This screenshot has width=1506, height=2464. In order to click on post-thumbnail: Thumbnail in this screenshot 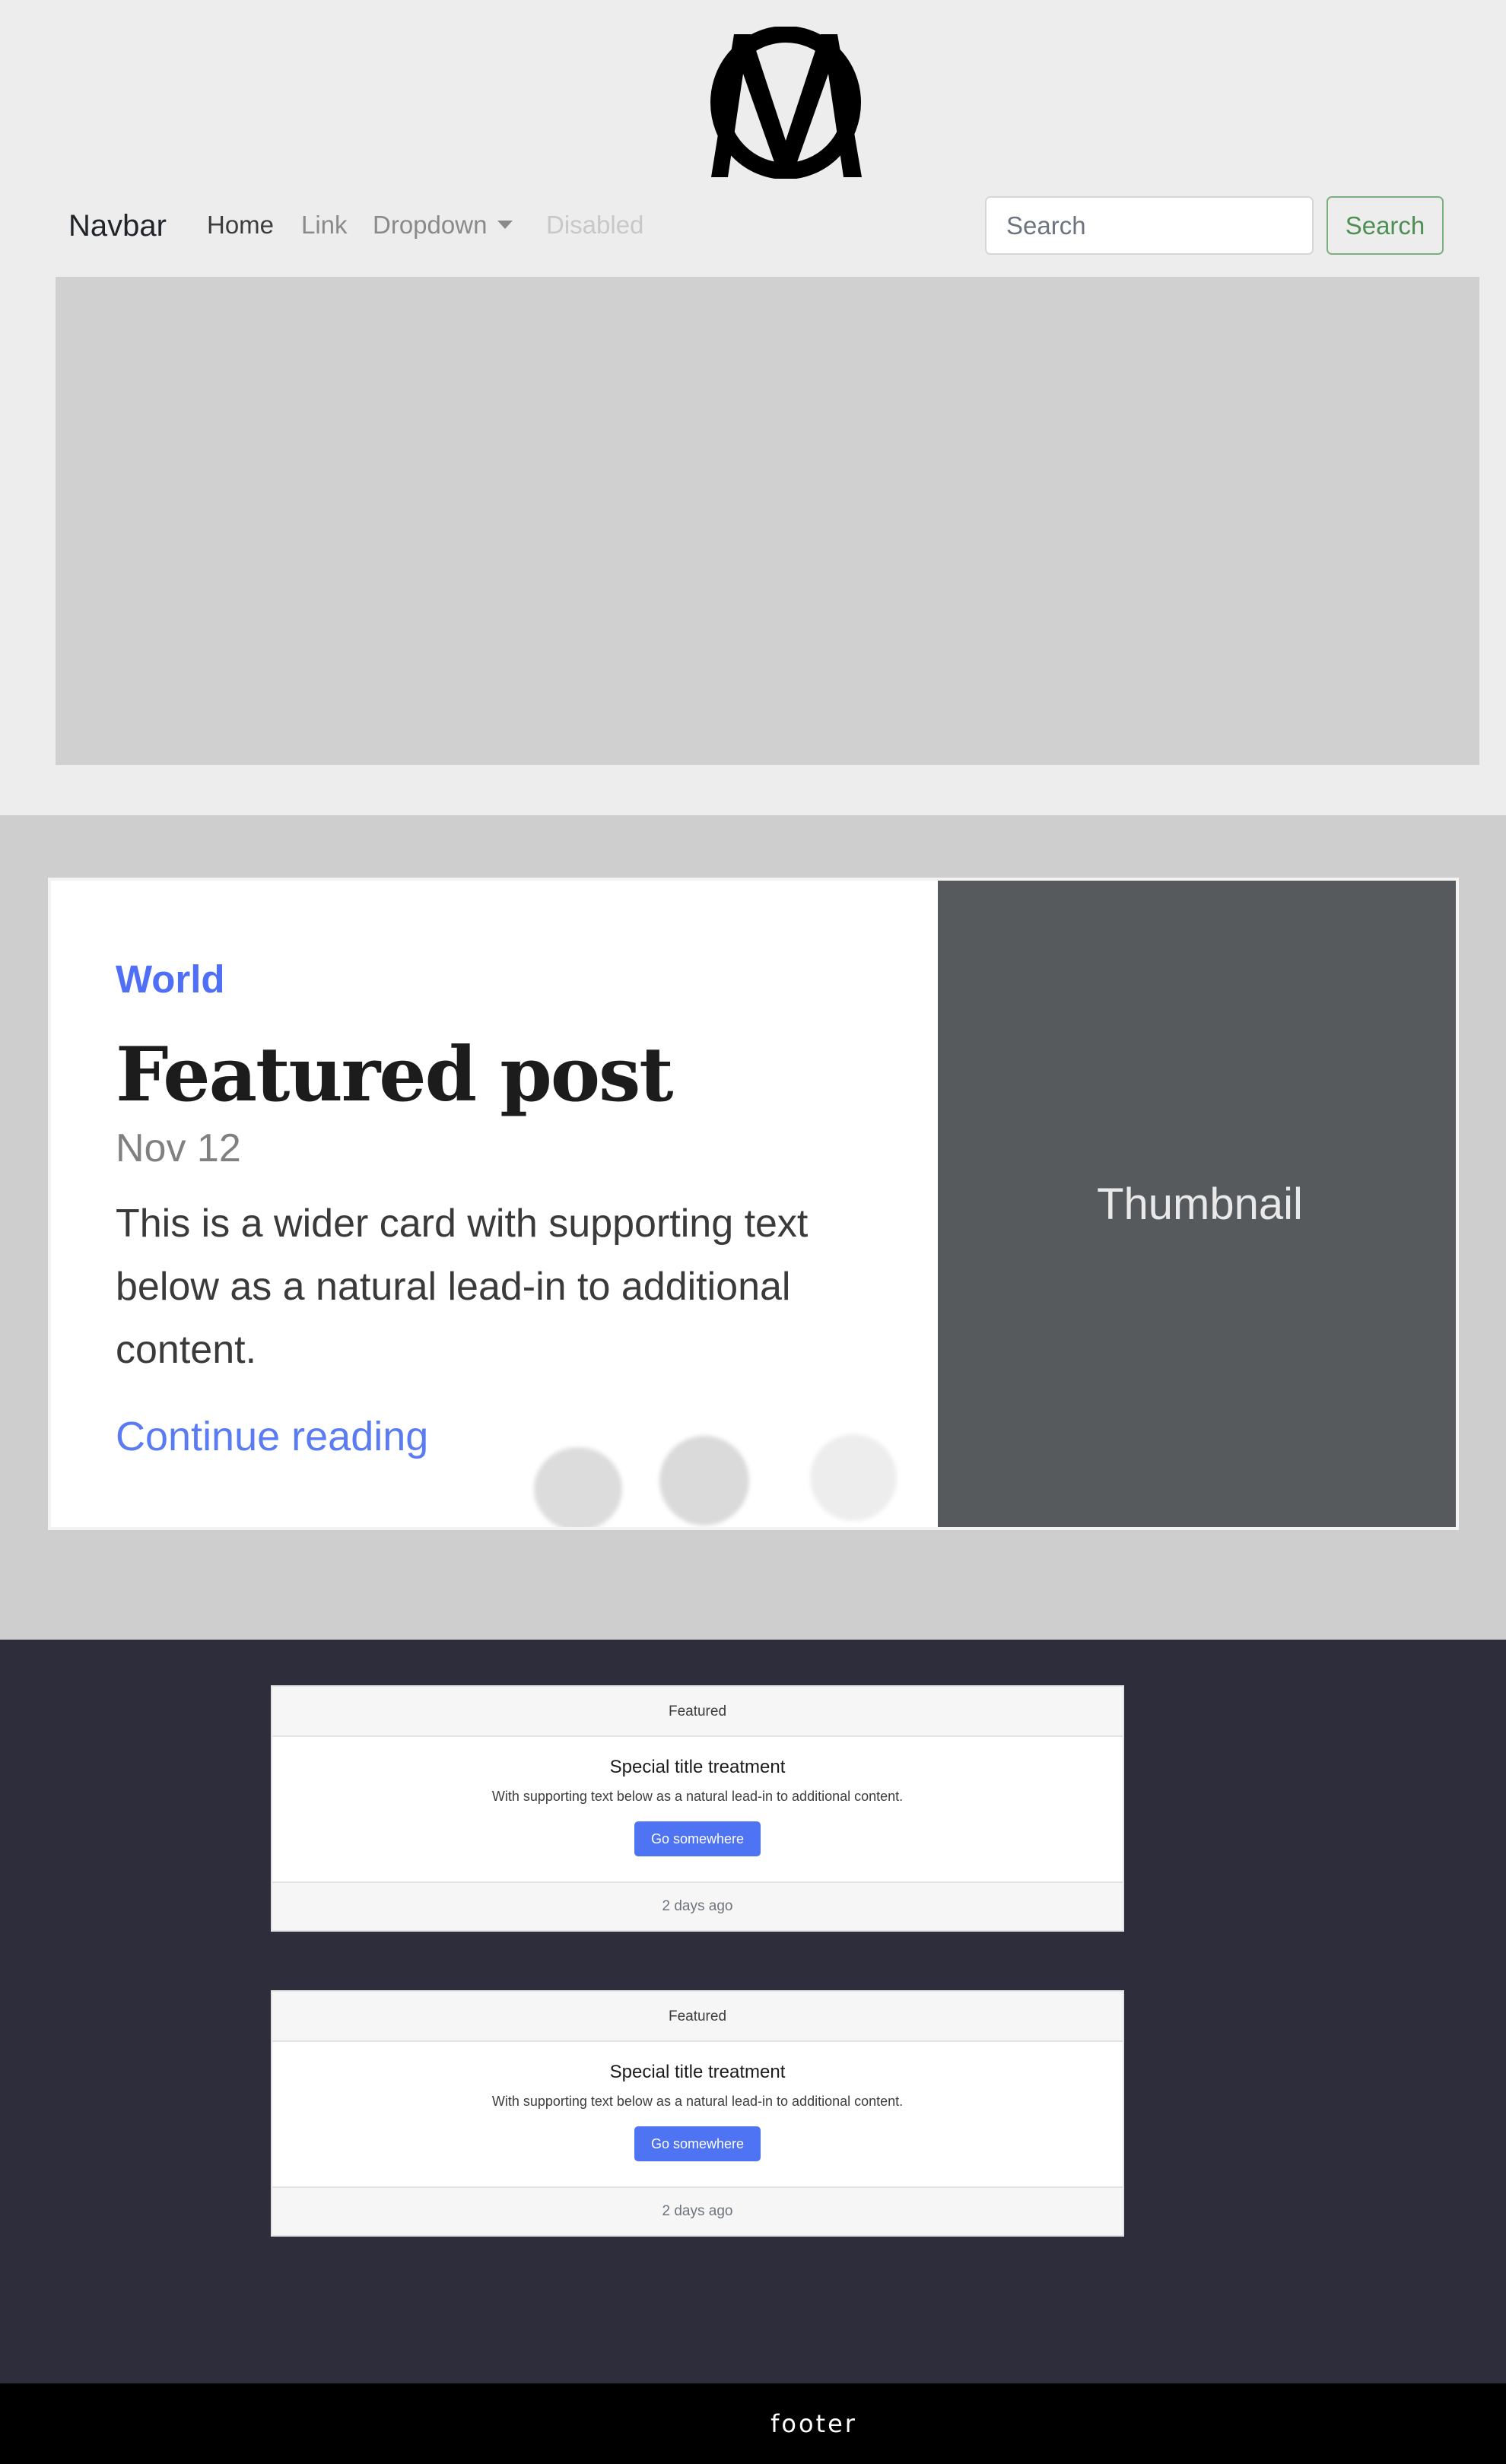, I will do `click(1197, 1204)`.